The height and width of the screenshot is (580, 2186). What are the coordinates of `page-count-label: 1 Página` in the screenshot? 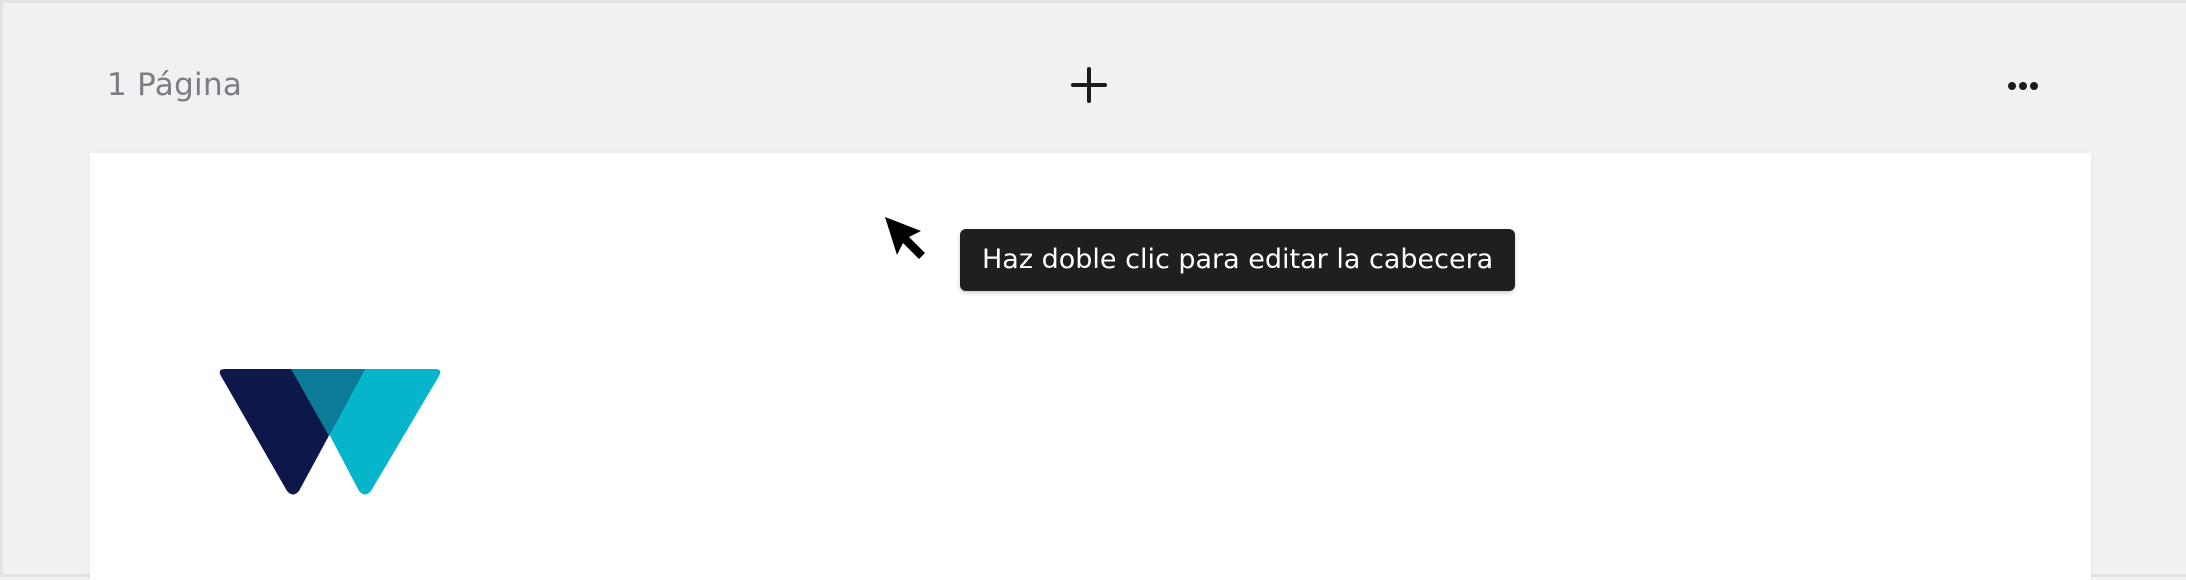 It's located at (175, 85).